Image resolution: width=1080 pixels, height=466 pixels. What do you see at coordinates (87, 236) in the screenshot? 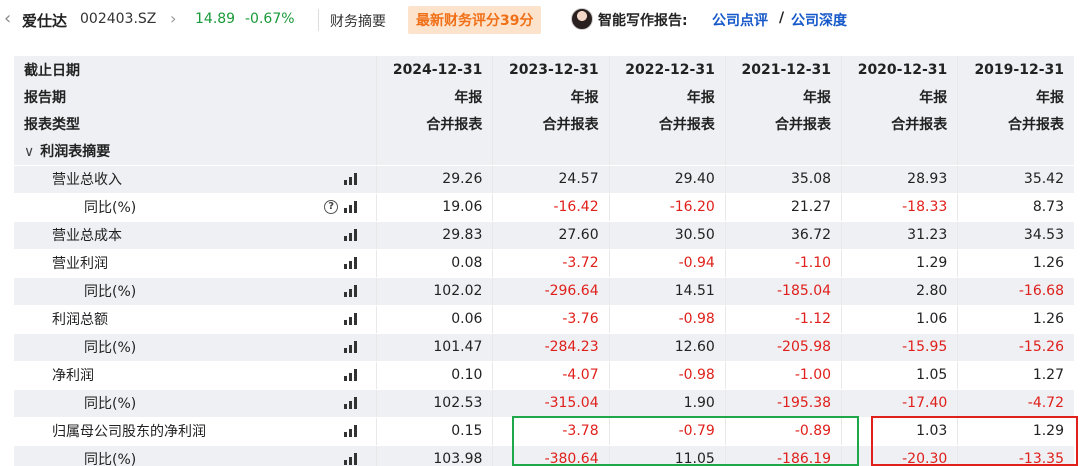
I see `row-label: 营业总成本` at bounding box center [87, 236].